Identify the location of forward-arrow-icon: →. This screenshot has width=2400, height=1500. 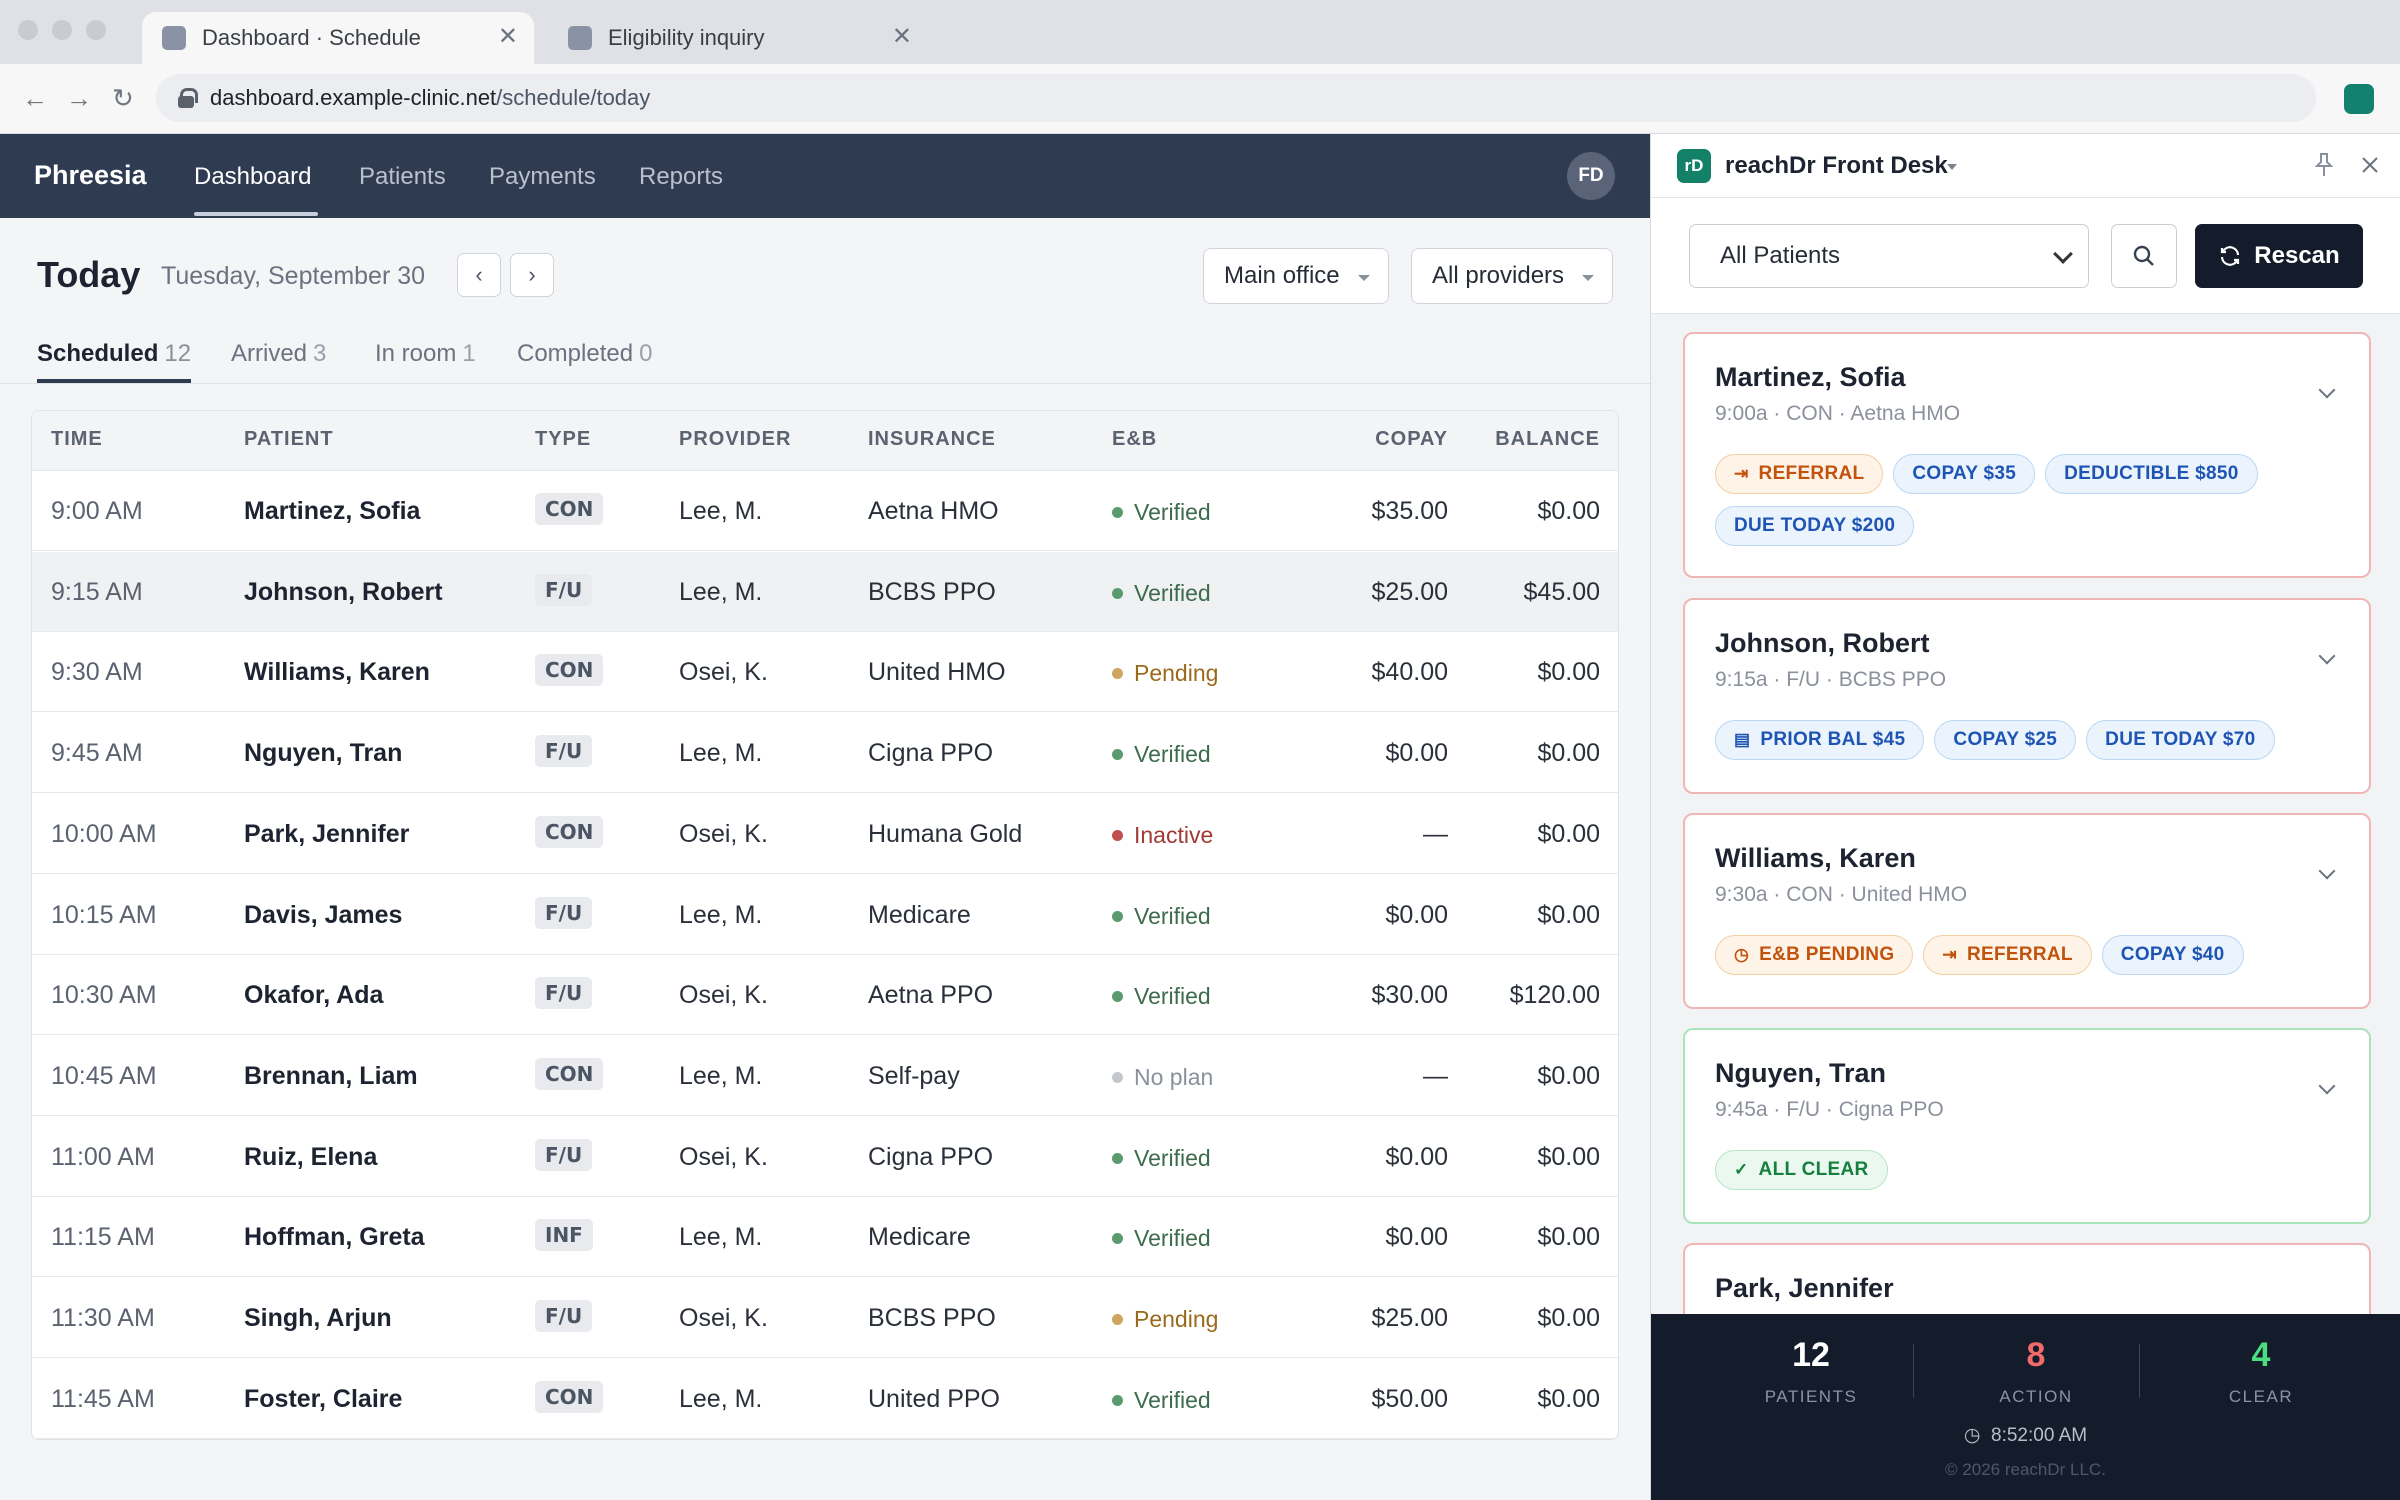
(79, 98).